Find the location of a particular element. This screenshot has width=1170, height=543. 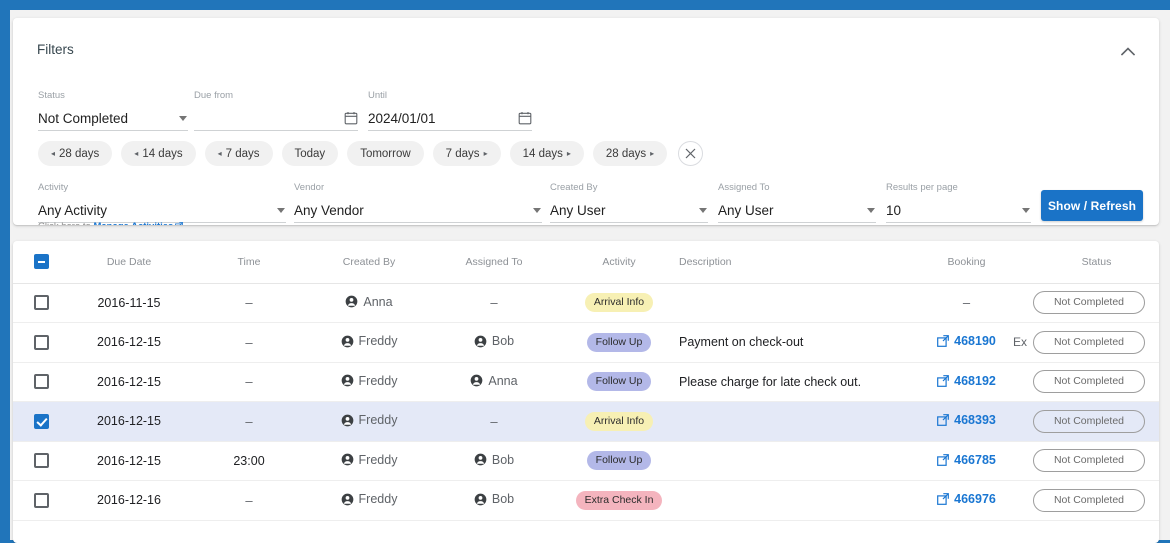

created-by-filter: Created By Any User is located at coordinates (629, 202).